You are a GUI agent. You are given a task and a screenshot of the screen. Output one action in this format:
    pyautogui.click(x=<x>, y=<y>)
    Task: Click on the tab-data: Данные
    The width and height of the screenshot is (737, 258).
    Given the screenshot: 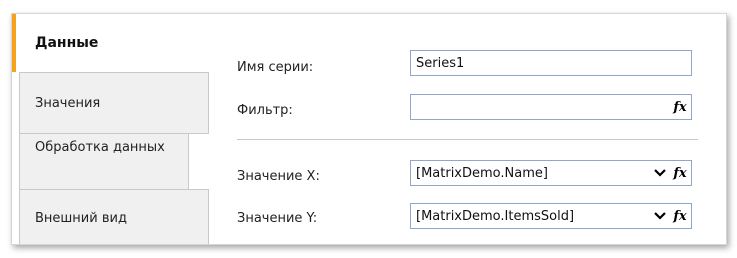 What is the action you would take?
    pyautogui.click(x=111, y=43)
    